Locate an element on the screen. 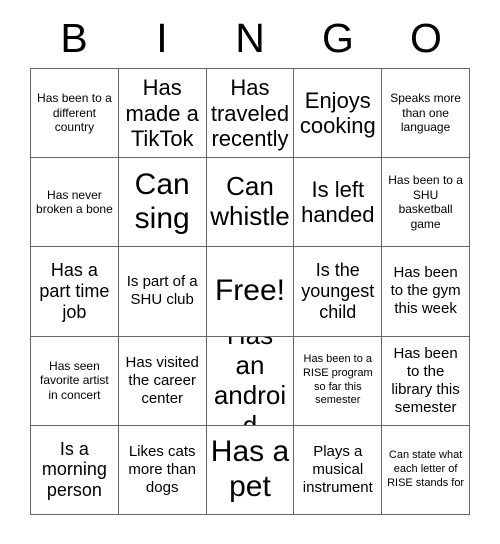 The width and height of the screenshot is (500, 544). bingo-cell: Enjoys cooking is located at coordinates (338, 114).